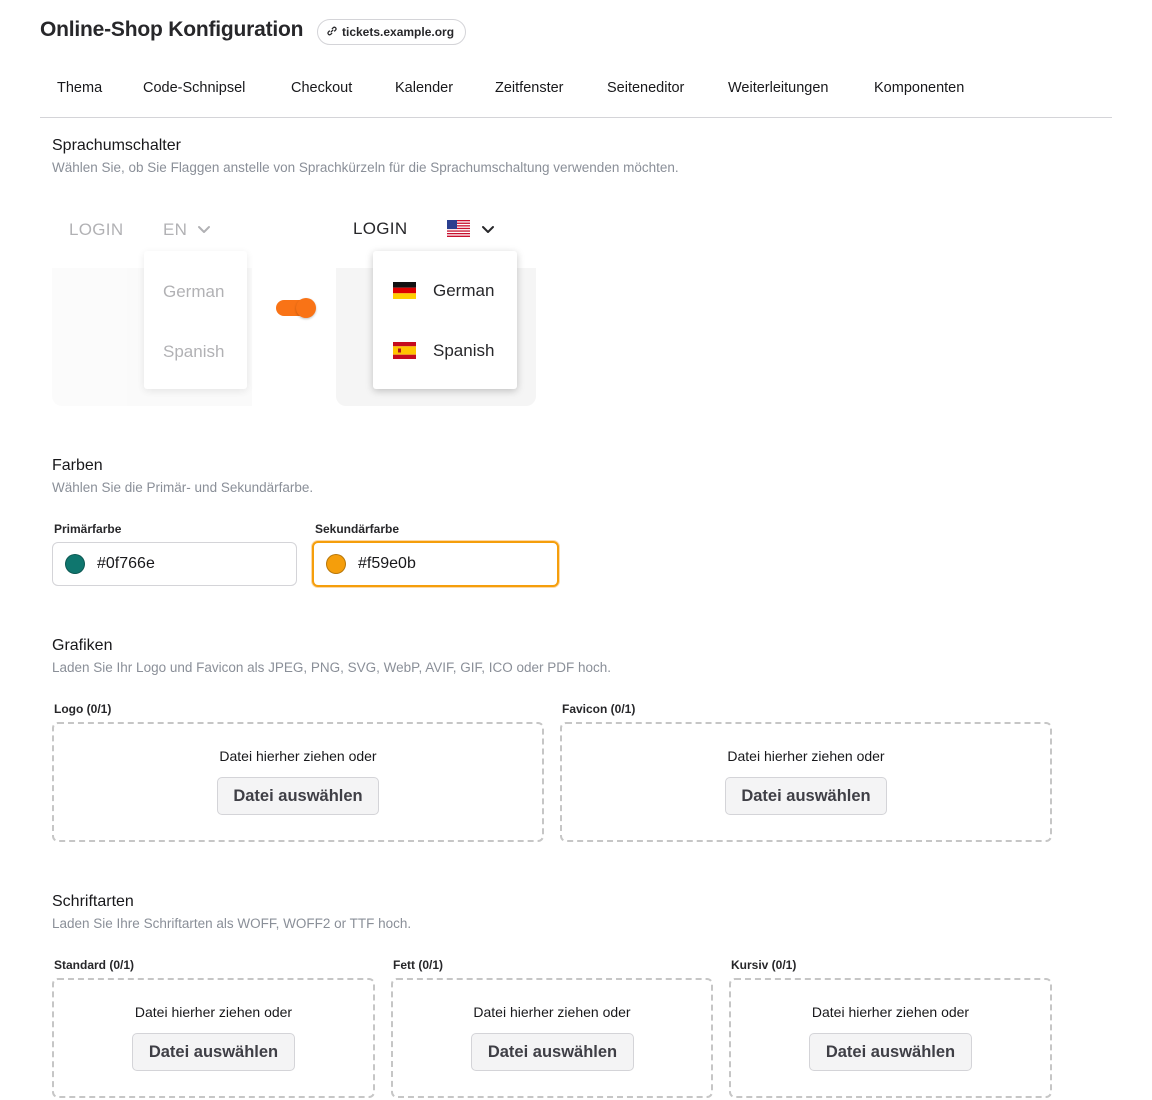  Describe the element at coordinates (213, 1052) in the screenshot. I see `font-regular-select-file-button: Datei auswählen` at that location.